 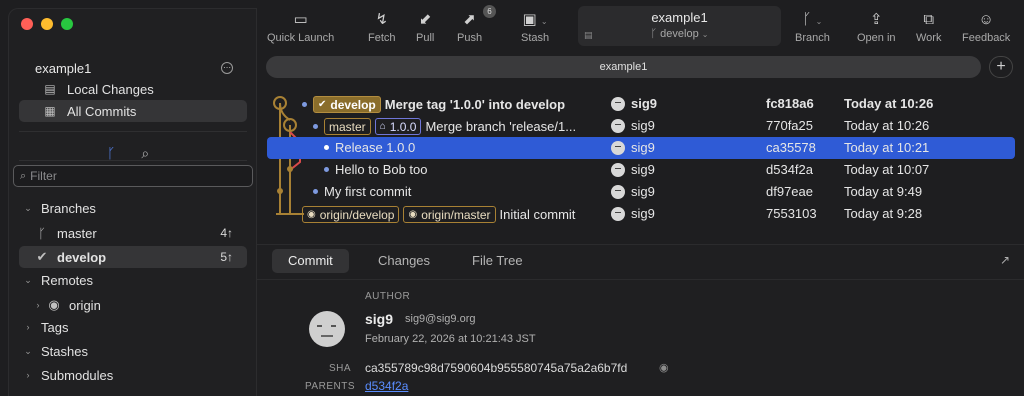 What do you see at coordinates (300, 19) in the screenshot?
I see `folder-icon: ▭` at bounding box center [300, 19].